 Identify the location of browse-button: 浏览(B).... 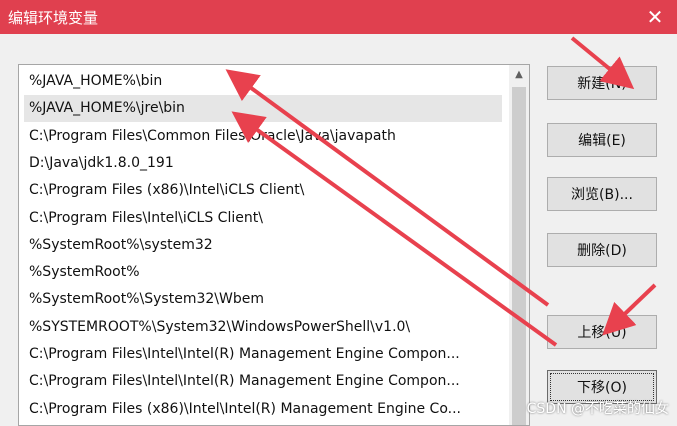
(602, 194).